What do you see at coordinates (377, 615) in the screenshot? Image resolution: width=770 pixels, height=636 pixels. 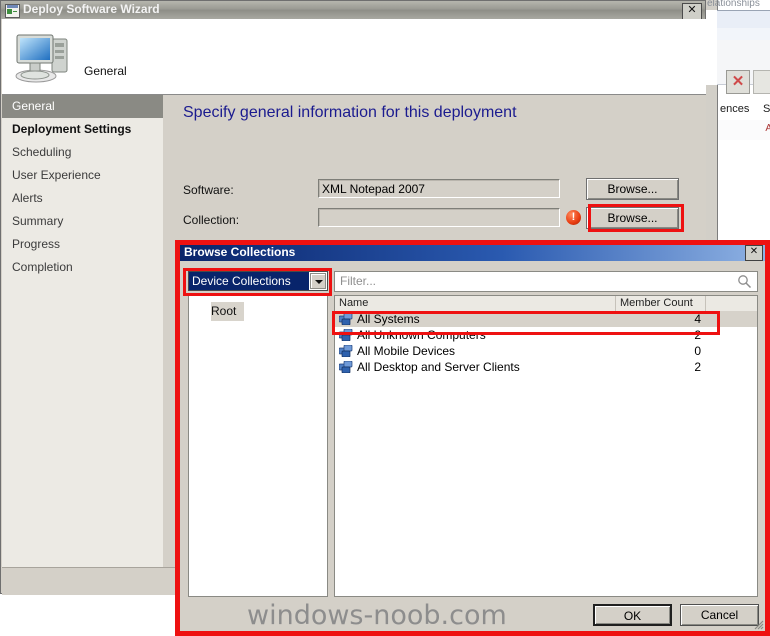 I see `watermark-text: windows-noob.com` at bounding box center [377, 615].